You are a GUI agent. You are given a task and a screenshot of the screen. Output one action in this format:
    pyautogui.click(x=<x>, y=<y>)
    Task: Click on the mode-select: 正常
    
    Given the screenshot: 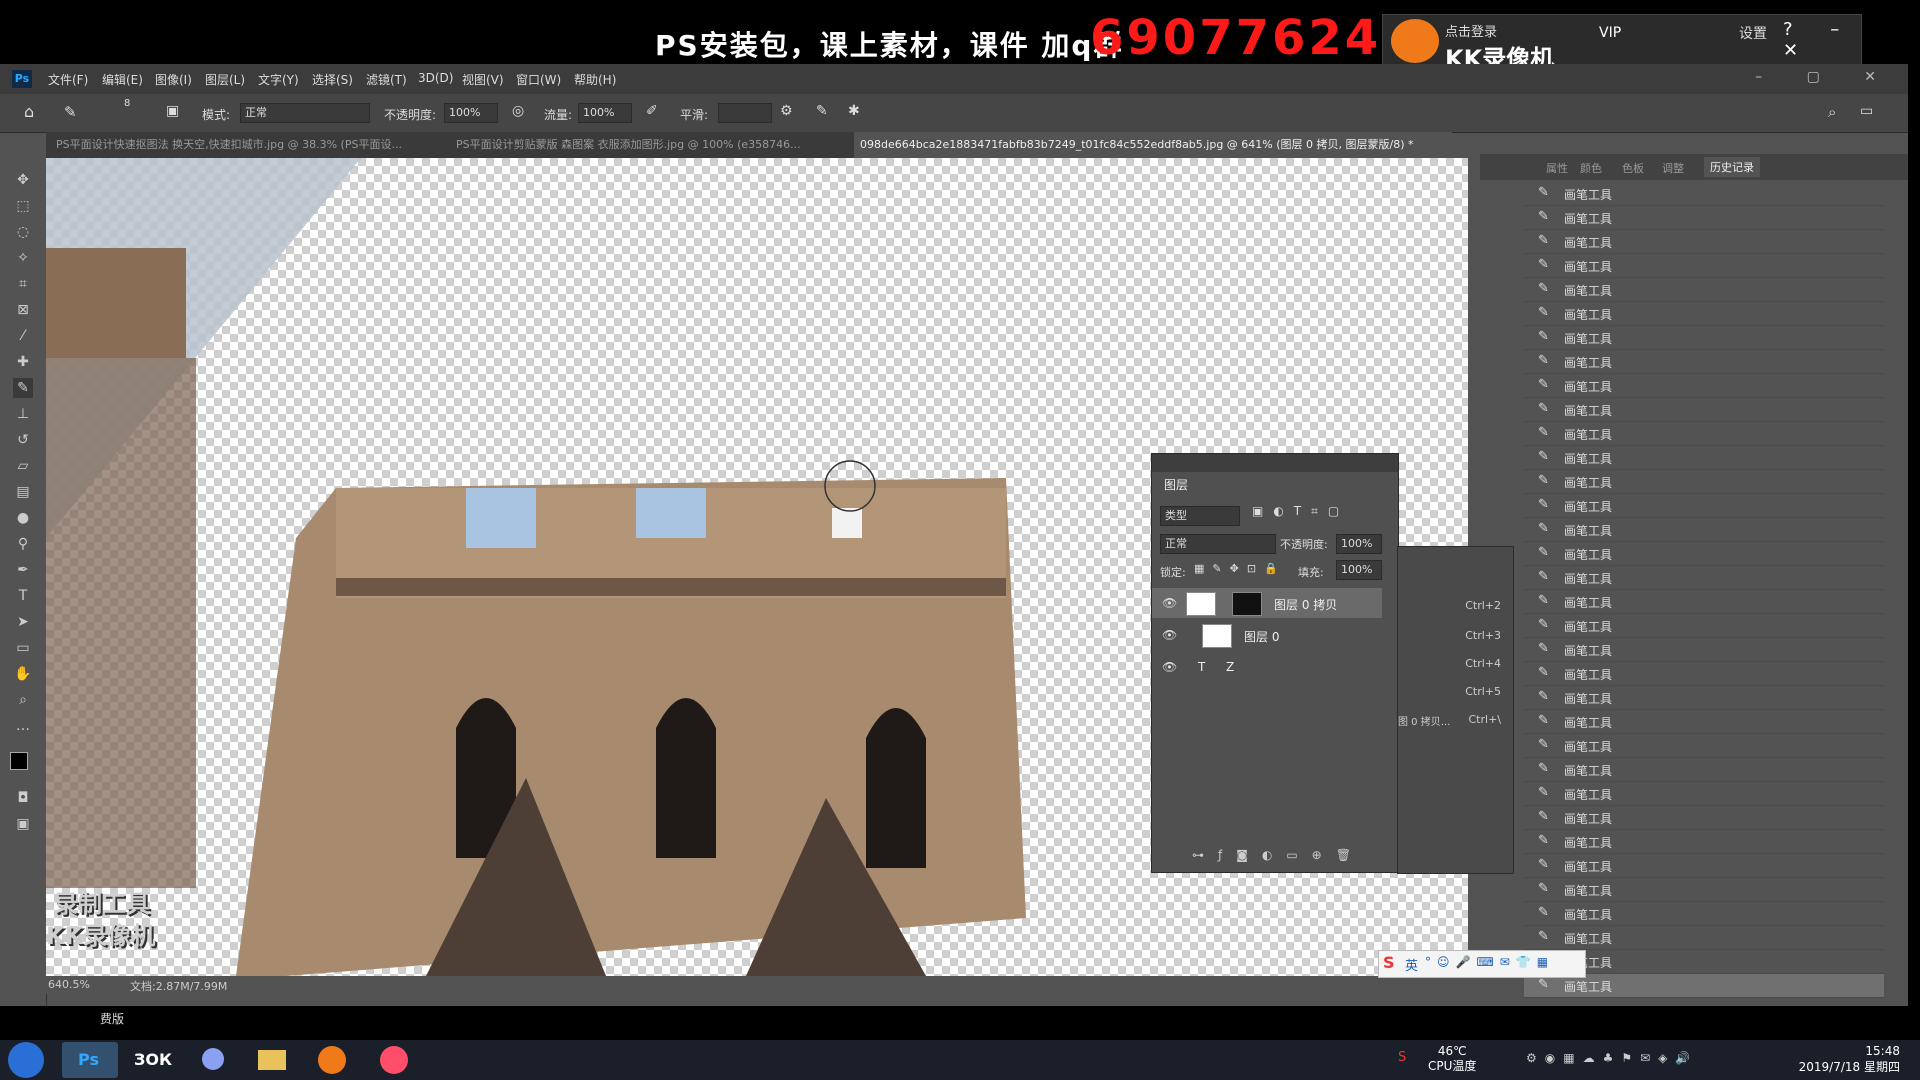 What is the action you would take?
    pyautogui.click(x=305, y=113)
    